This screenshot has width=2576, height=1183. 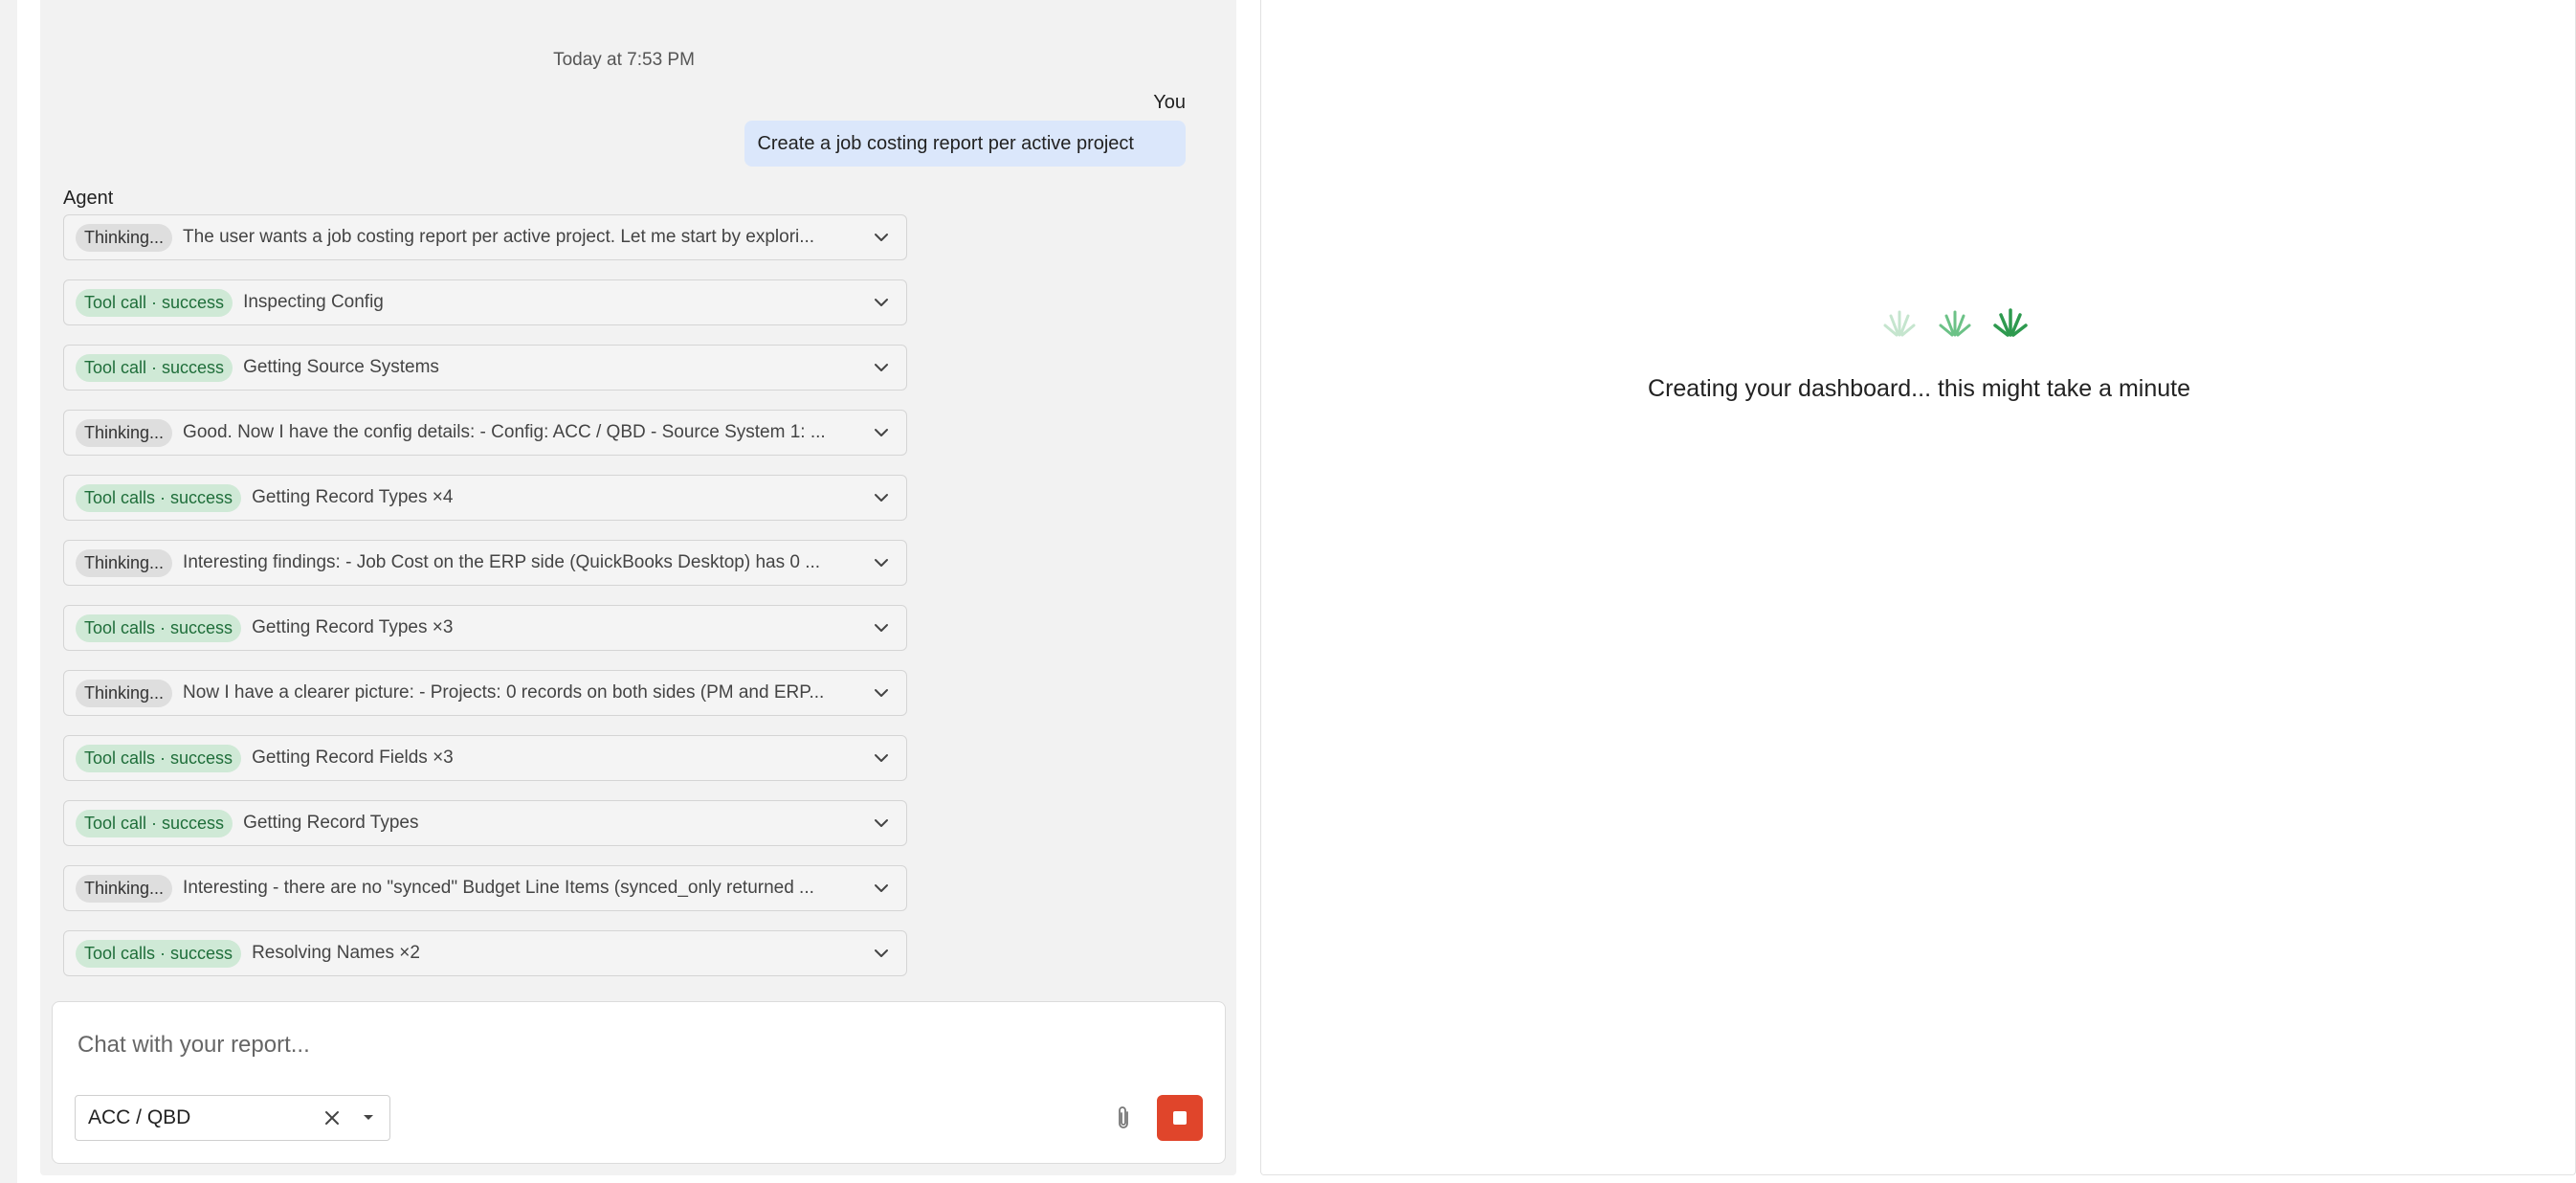 What do you see at coordinates (624, 60) in the screenshot?
I see `chat-timestamp: Today at 7:53 PM` at bounding box center [624, 60].